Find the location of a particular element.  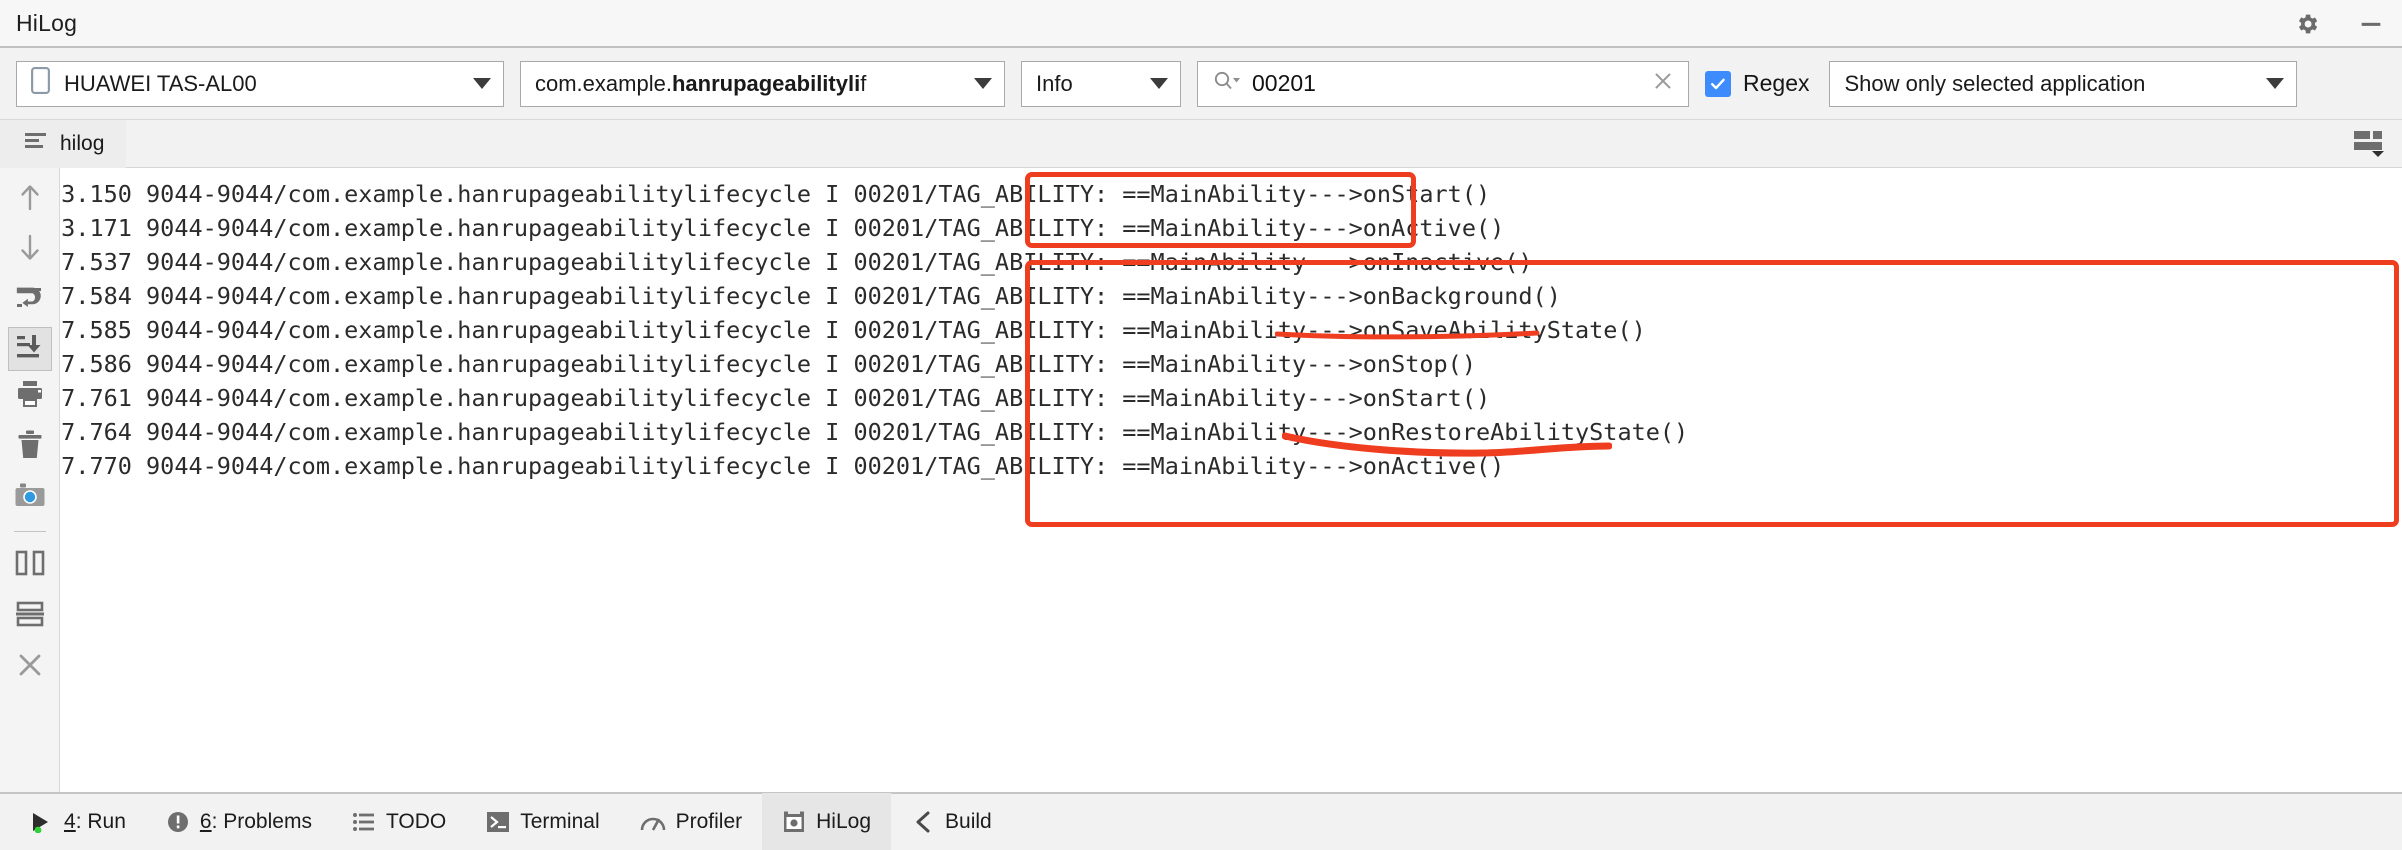

device-dropdown: HUAWEI TAS-AL00 is located at coordinates (260, 83).